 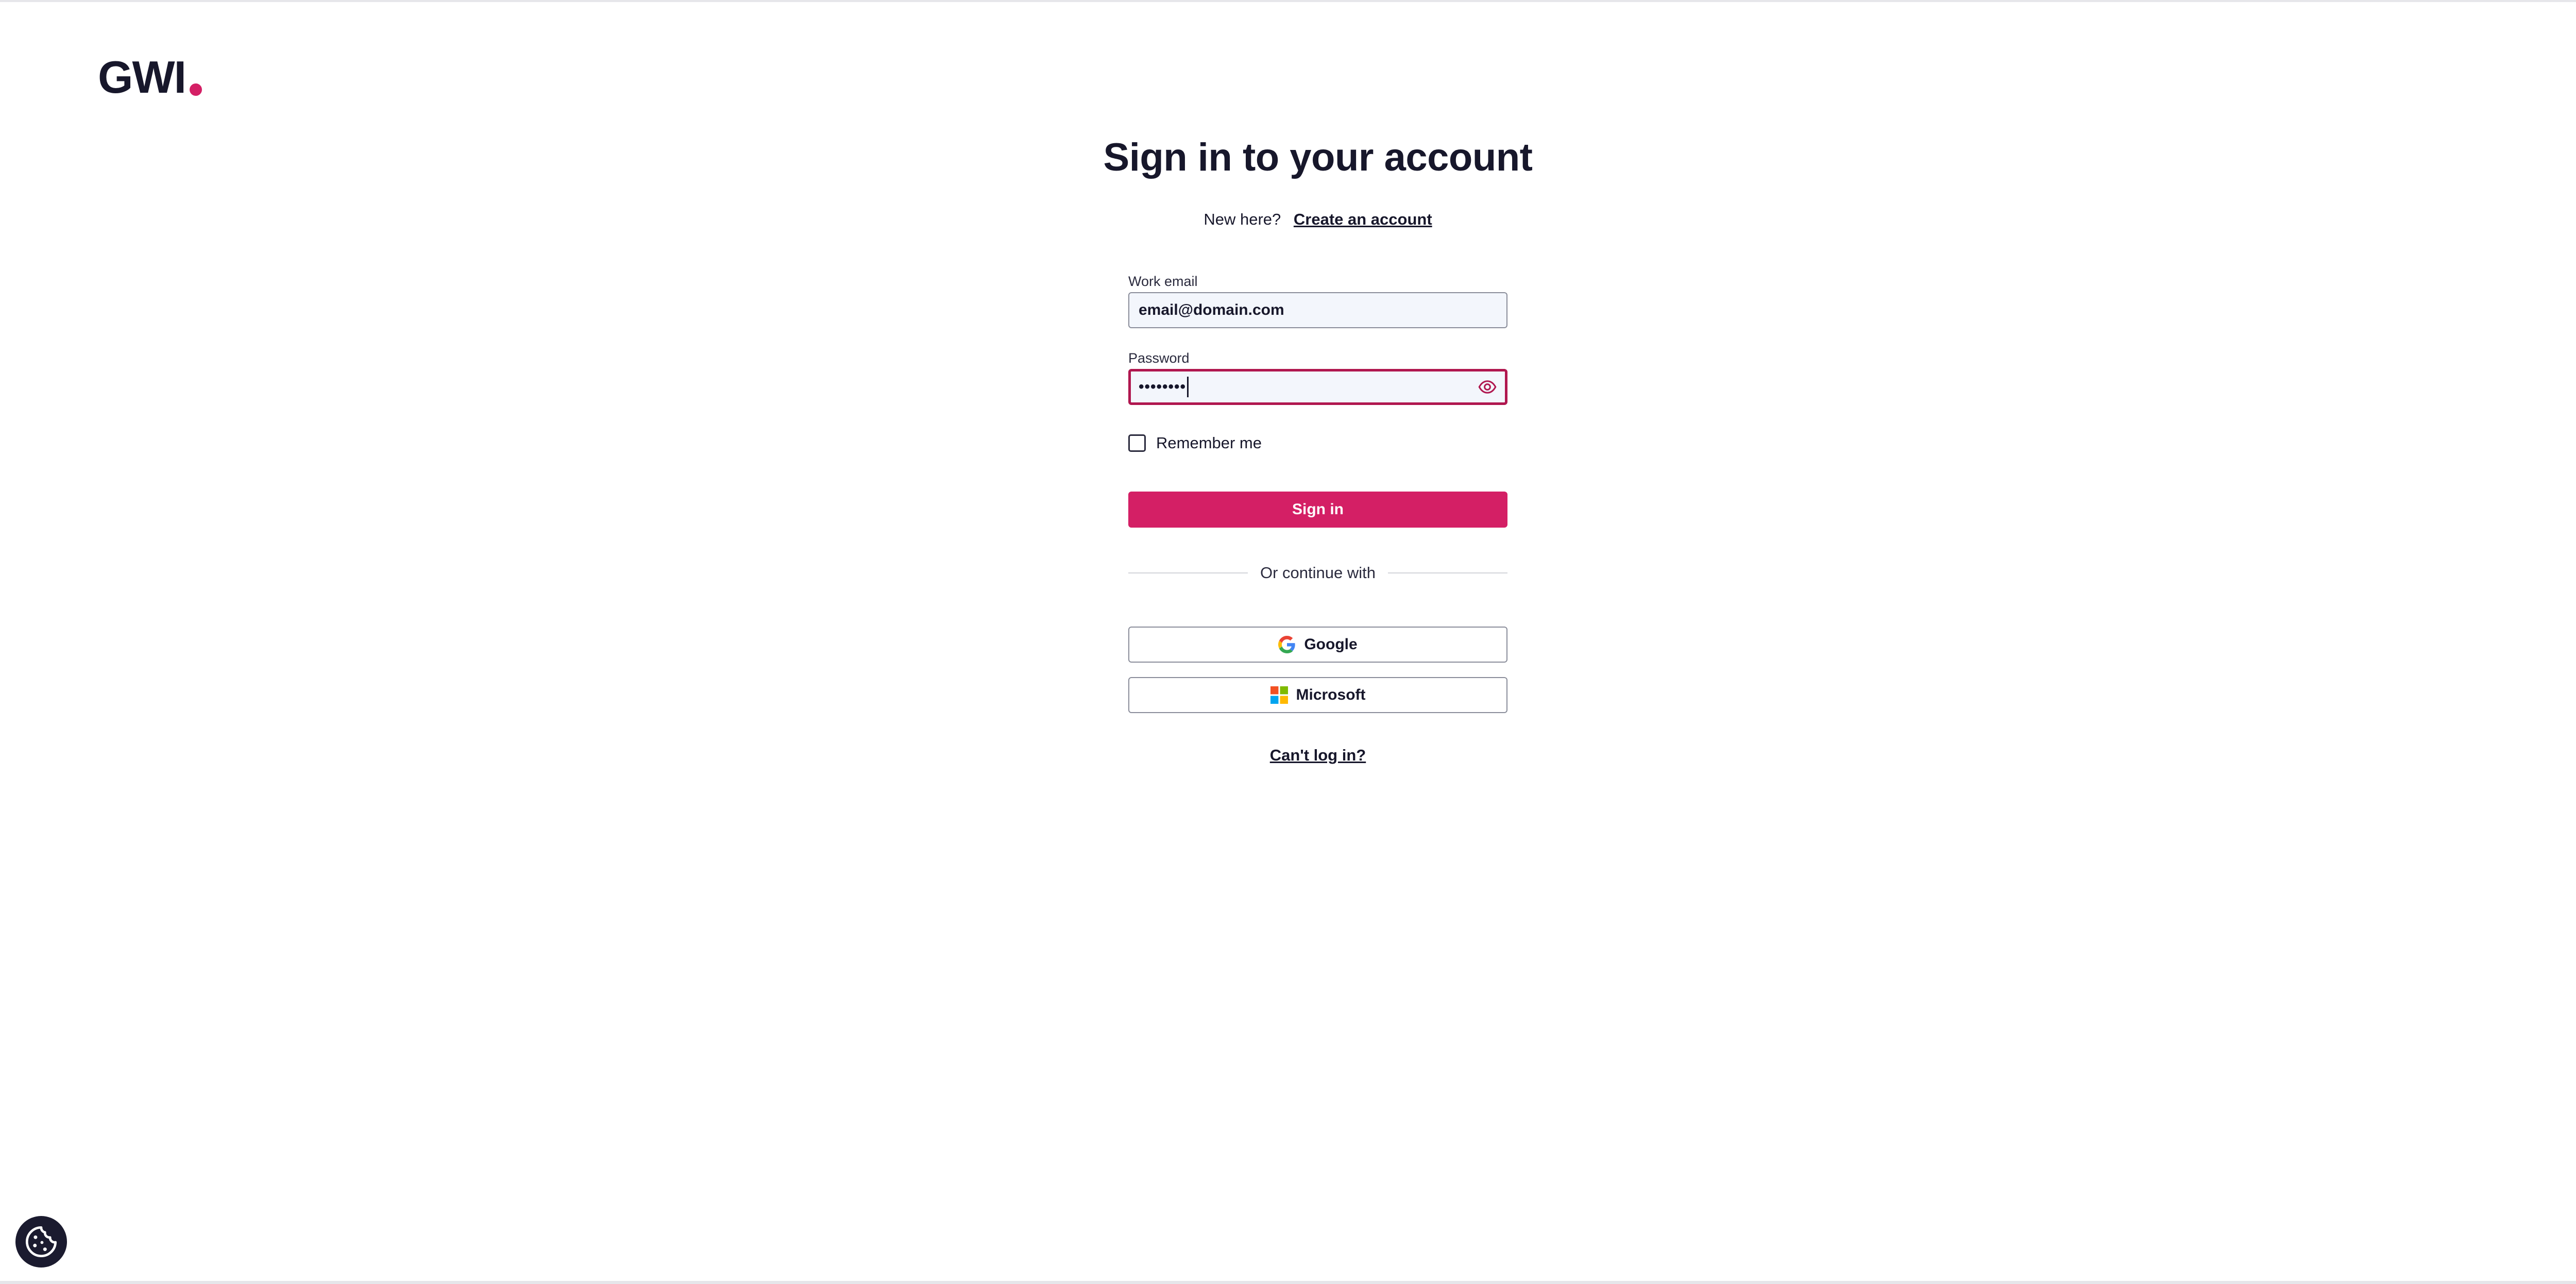 What do you see at coordinates (1331, 695) in the screenshot?
I see `microsoft-label: Microsoft` at bounding box center [1331, 695].